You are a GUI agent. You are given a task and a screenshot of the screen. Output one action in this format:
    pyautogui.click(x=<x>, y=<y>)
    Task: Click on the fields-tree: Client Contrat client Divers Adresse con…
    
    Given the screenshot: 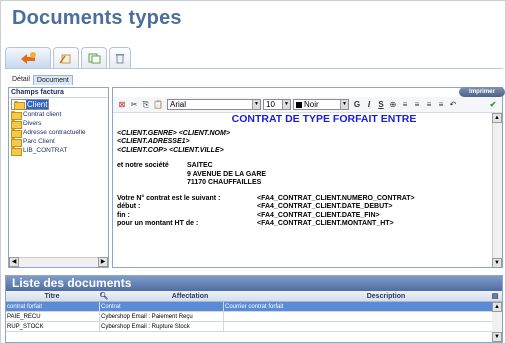 What is the action you would take?
    pyautogui.click(x=58, y=127)
    